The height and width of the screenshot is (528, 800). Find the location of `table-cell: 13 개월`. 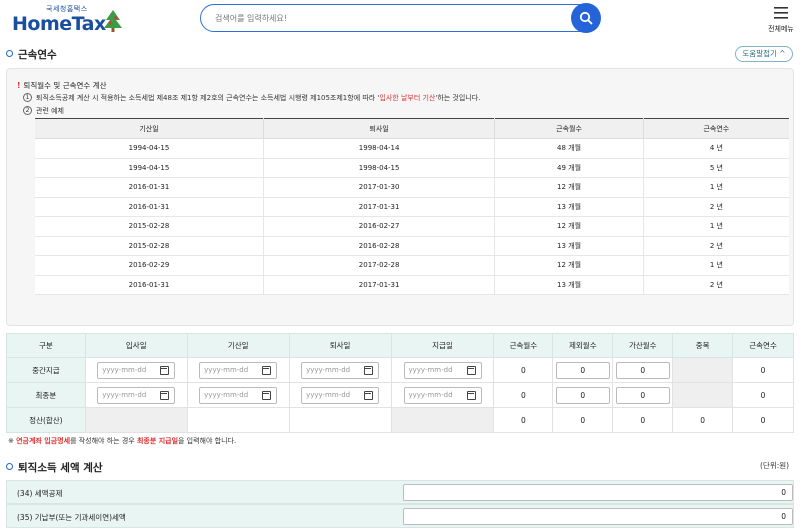

table-cell: 13 개월 is located at coordinates (569, 246).